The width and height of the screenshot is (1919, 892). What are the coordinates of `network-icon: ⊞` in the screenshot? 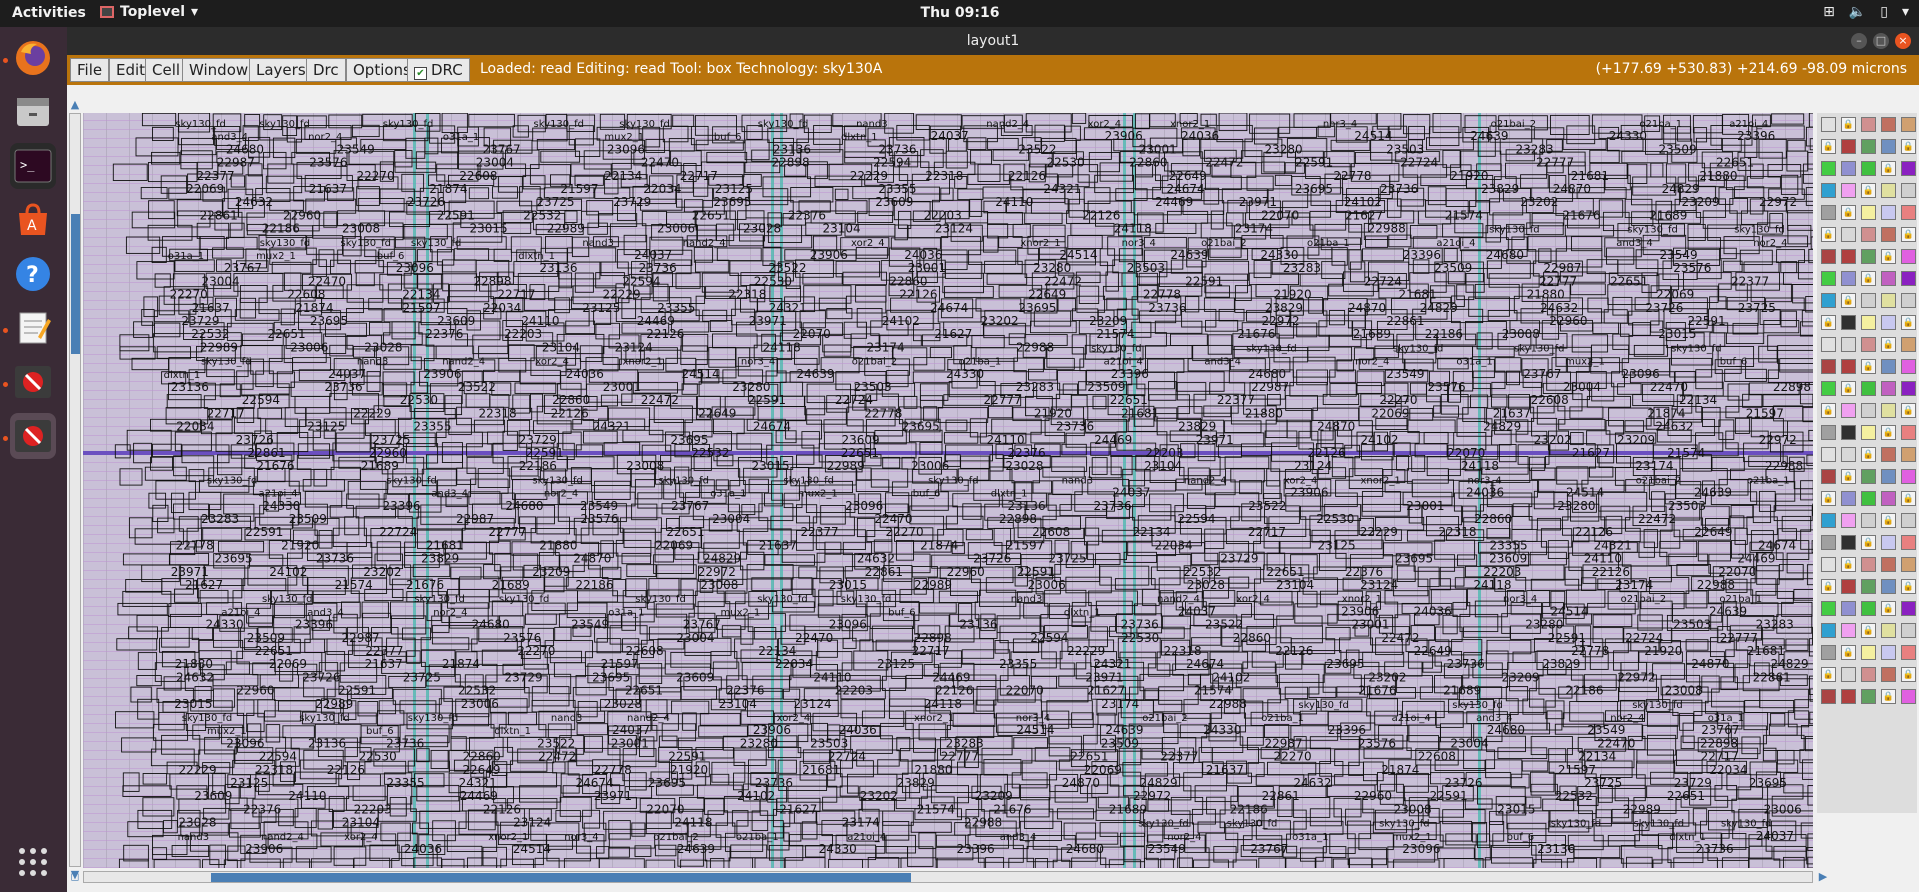 It's located at (1829, 12).